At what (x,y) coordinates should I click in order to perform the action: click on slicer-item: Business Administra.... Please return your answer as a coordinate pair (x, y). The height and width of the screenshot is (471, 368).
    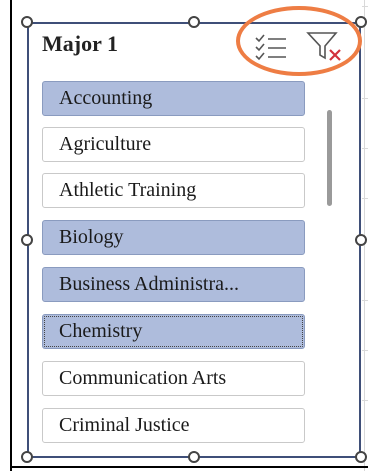
    Looking at the image, I should click on (173, 284).